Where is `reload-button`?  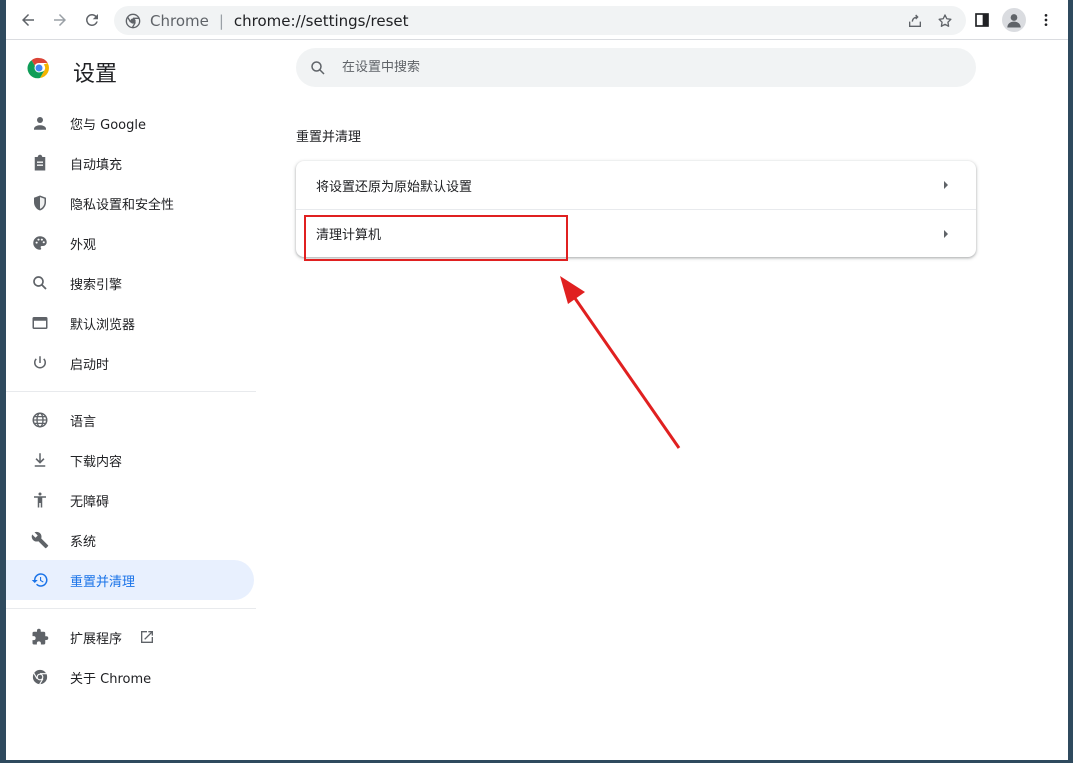 reload-button is located at coordinates (92, 20).